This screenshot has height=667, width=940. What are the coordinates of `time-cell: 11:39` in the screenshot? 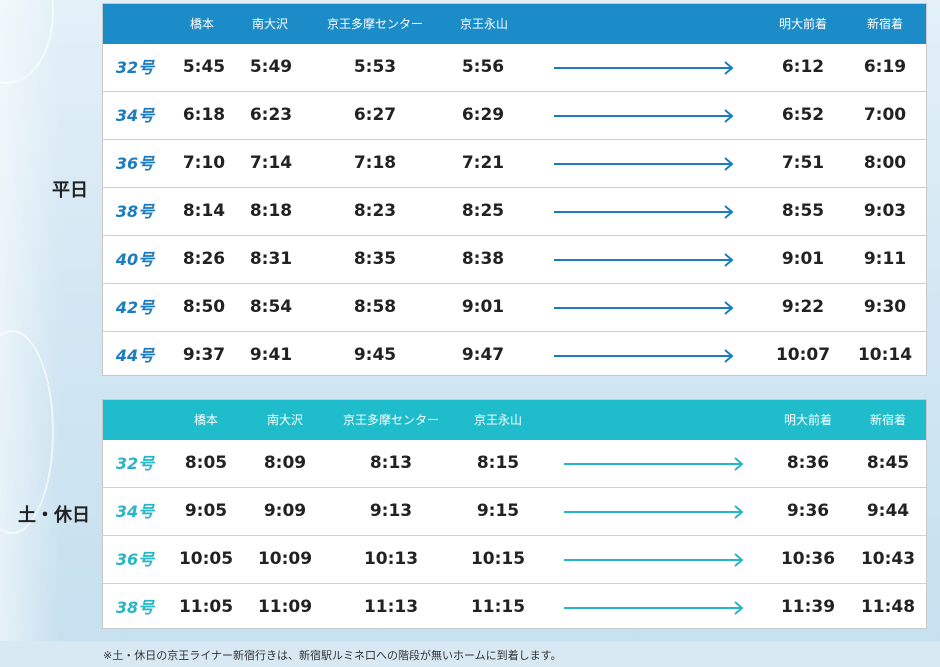 It's located at (808, 607).